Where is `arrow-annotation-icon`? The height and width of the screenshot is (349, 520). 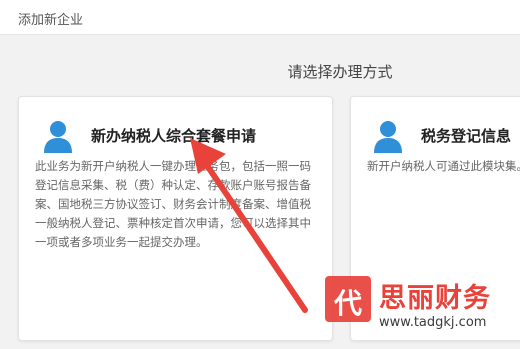
arrow-annotation-icon is located at coordinates (249, 225).